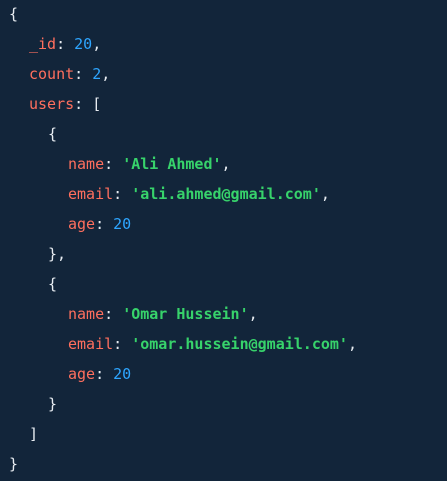 The width and height of the screenshot is (447, 481). Describe the element at coordinates (226, 194) in the screenshot. I see `user-0-email-value: 'ali.ahmed@gmail.com'` at that location.